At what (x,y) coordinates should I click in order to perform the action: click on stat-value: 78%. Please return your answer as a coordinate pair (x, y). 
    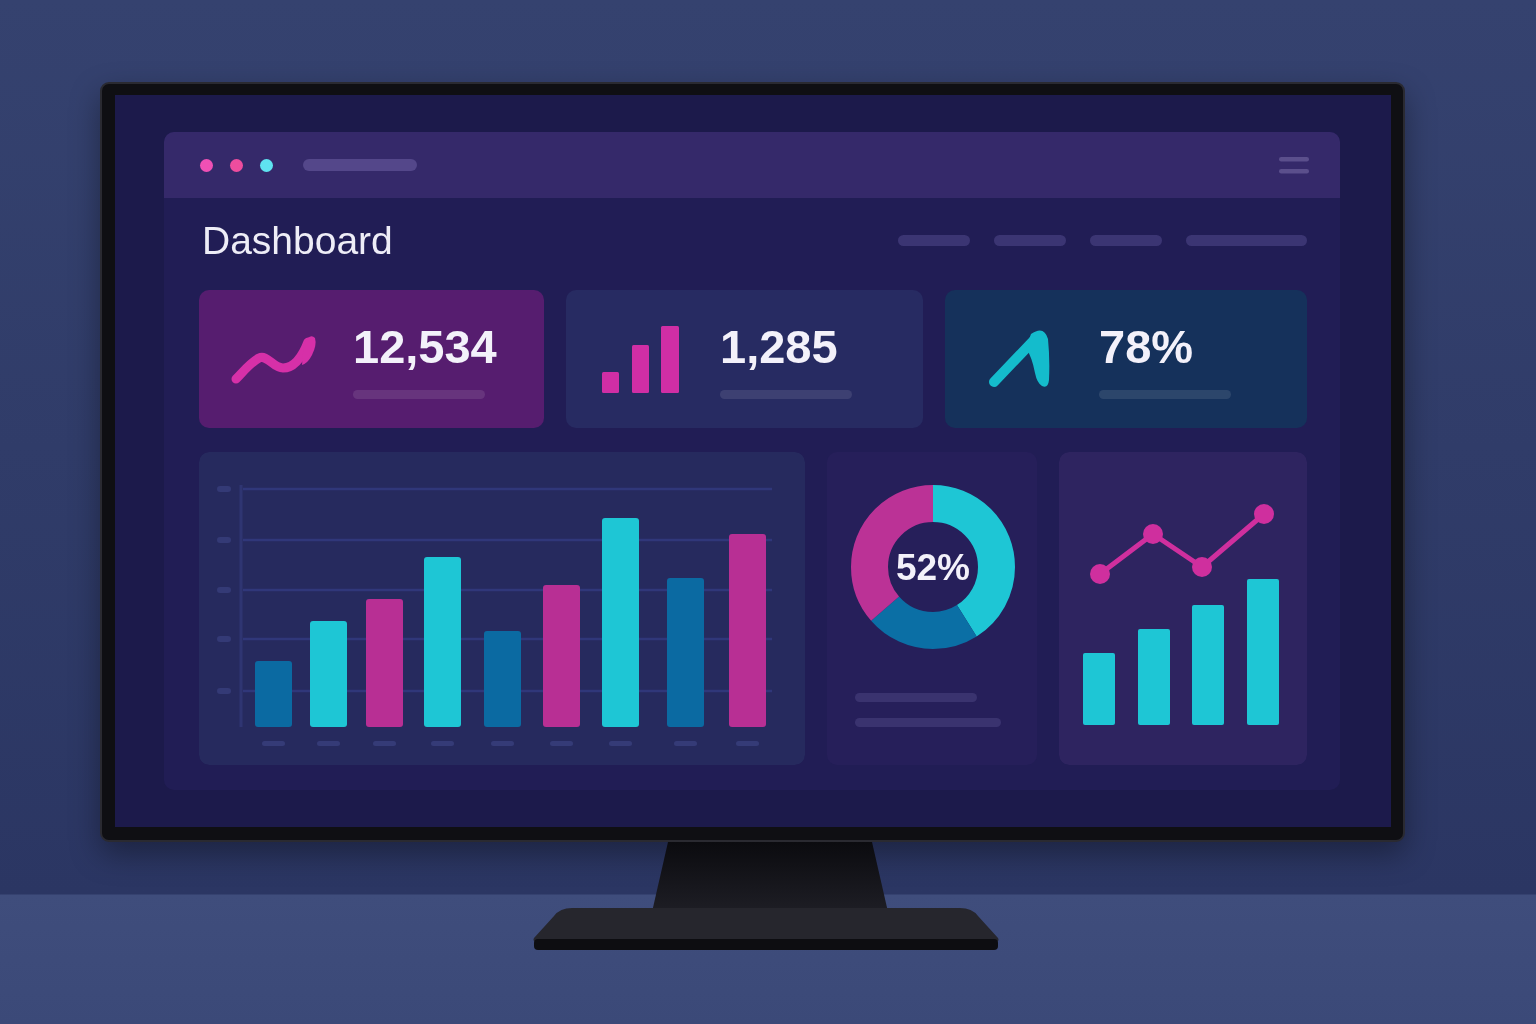
    Looking at the image, I should click on (1147, 346).